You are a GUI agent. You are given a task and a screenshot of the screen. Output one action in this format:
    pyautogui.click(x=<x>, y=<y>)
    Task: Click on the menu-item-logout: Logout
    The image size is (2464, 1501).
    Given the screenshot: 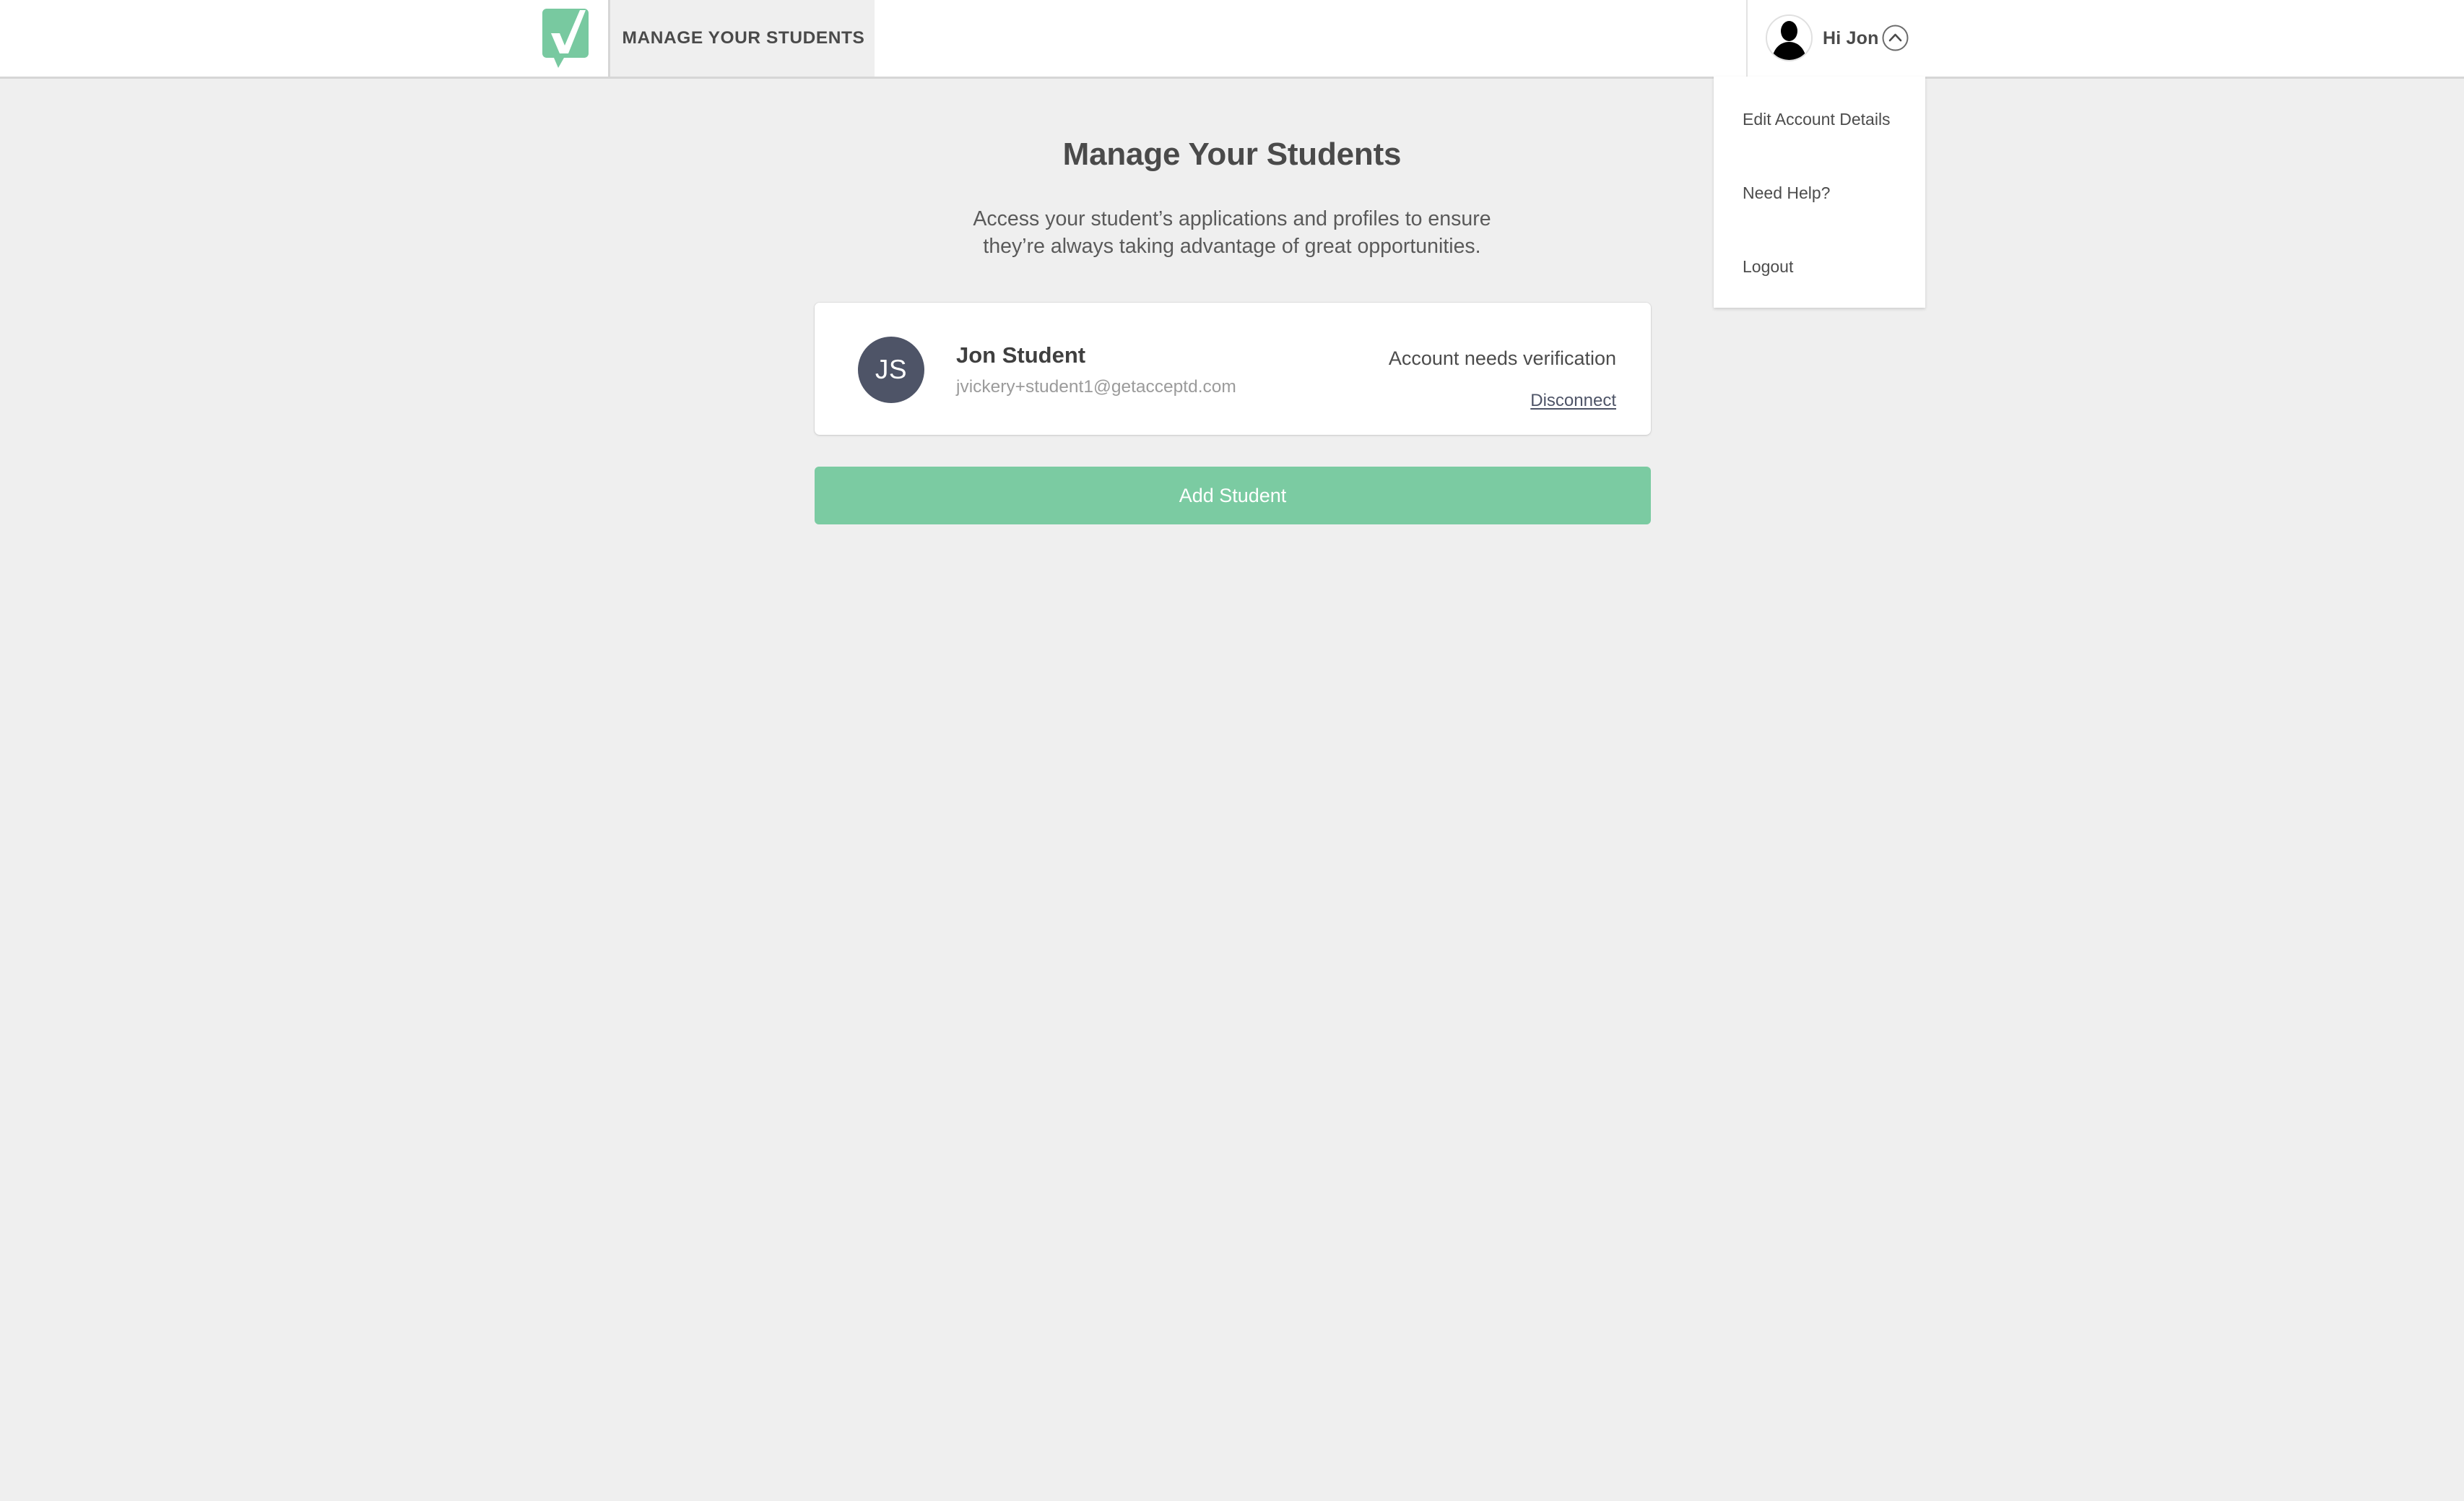 What is the action you would take?
    pyautogui.click(x=1820, y=266)
    